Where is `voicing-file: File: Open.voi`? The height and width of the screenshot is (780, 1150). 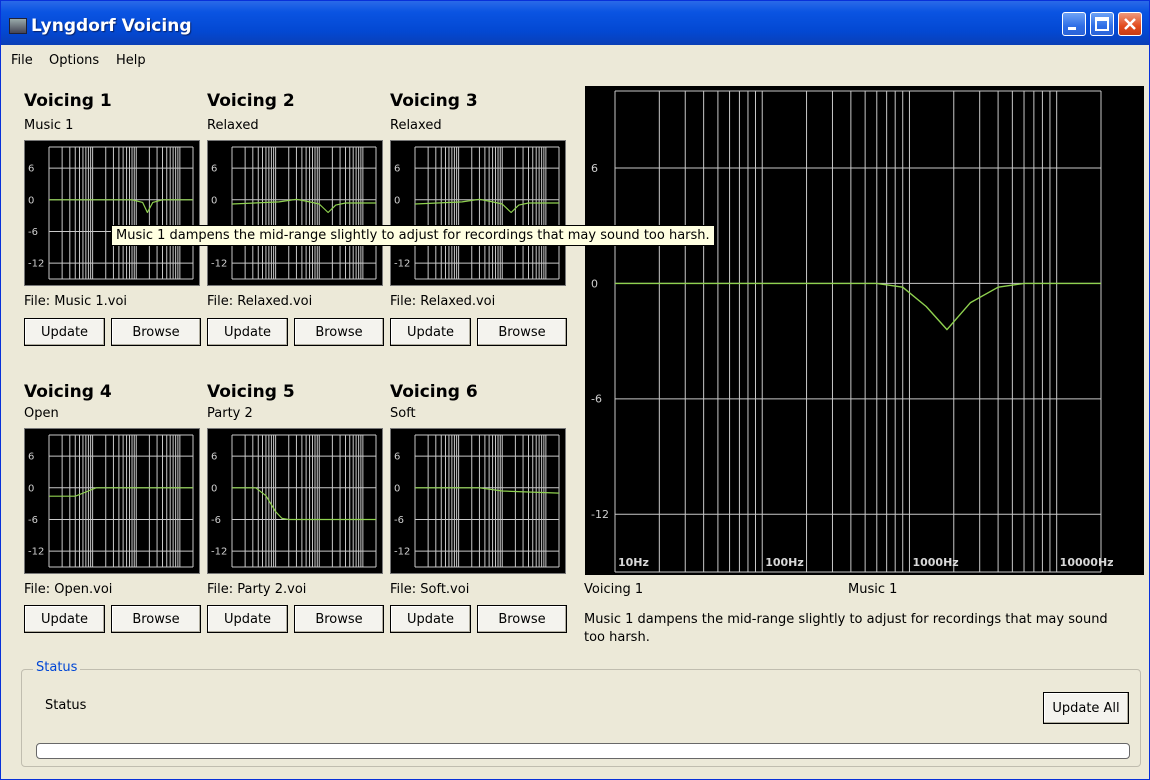
voicing-file: File: Open.voi is located at coordinates (68, 589).